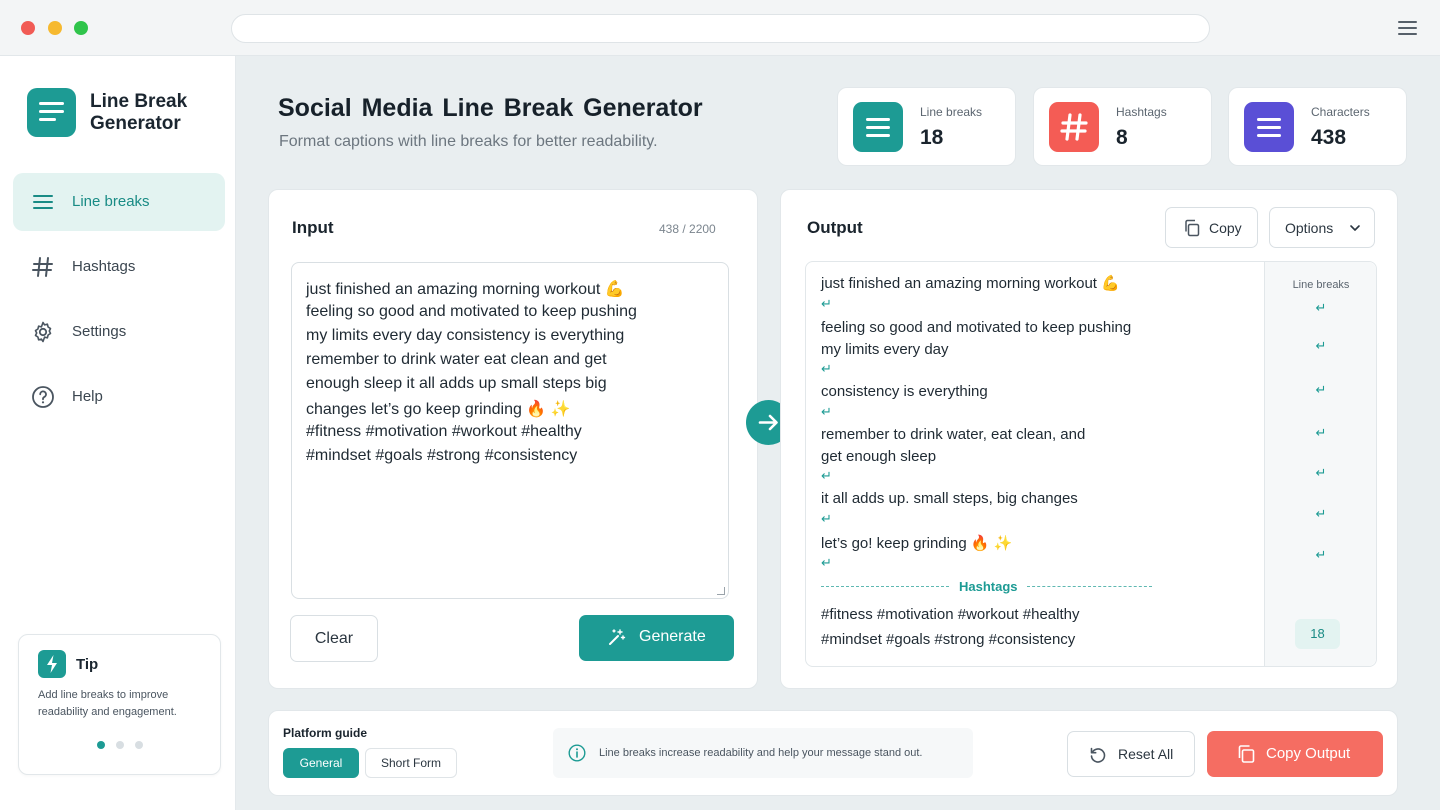 The image size is (1440, 810). Describe the element at coordinates (721, 591) in the screenshot. I see `resize-handle-icon` at that location.